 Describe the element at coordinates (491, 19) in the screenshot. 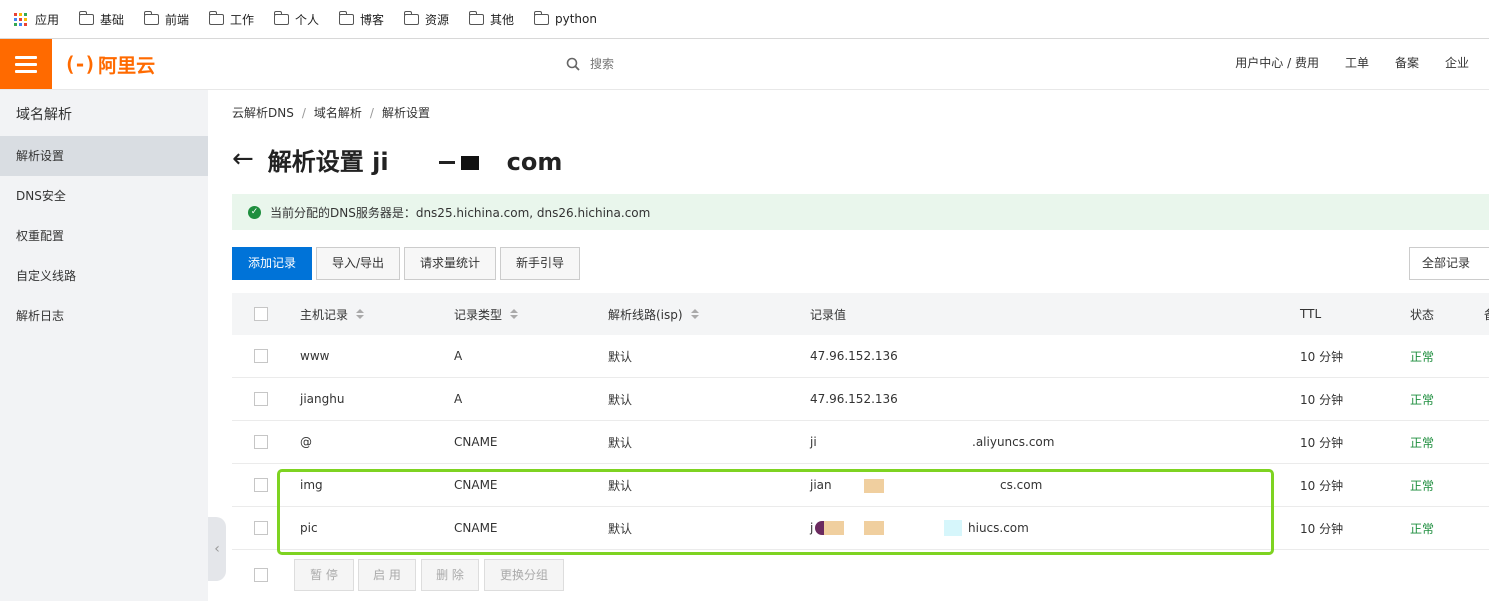

I see `bookmark-folder-qita: 其他` at that location.